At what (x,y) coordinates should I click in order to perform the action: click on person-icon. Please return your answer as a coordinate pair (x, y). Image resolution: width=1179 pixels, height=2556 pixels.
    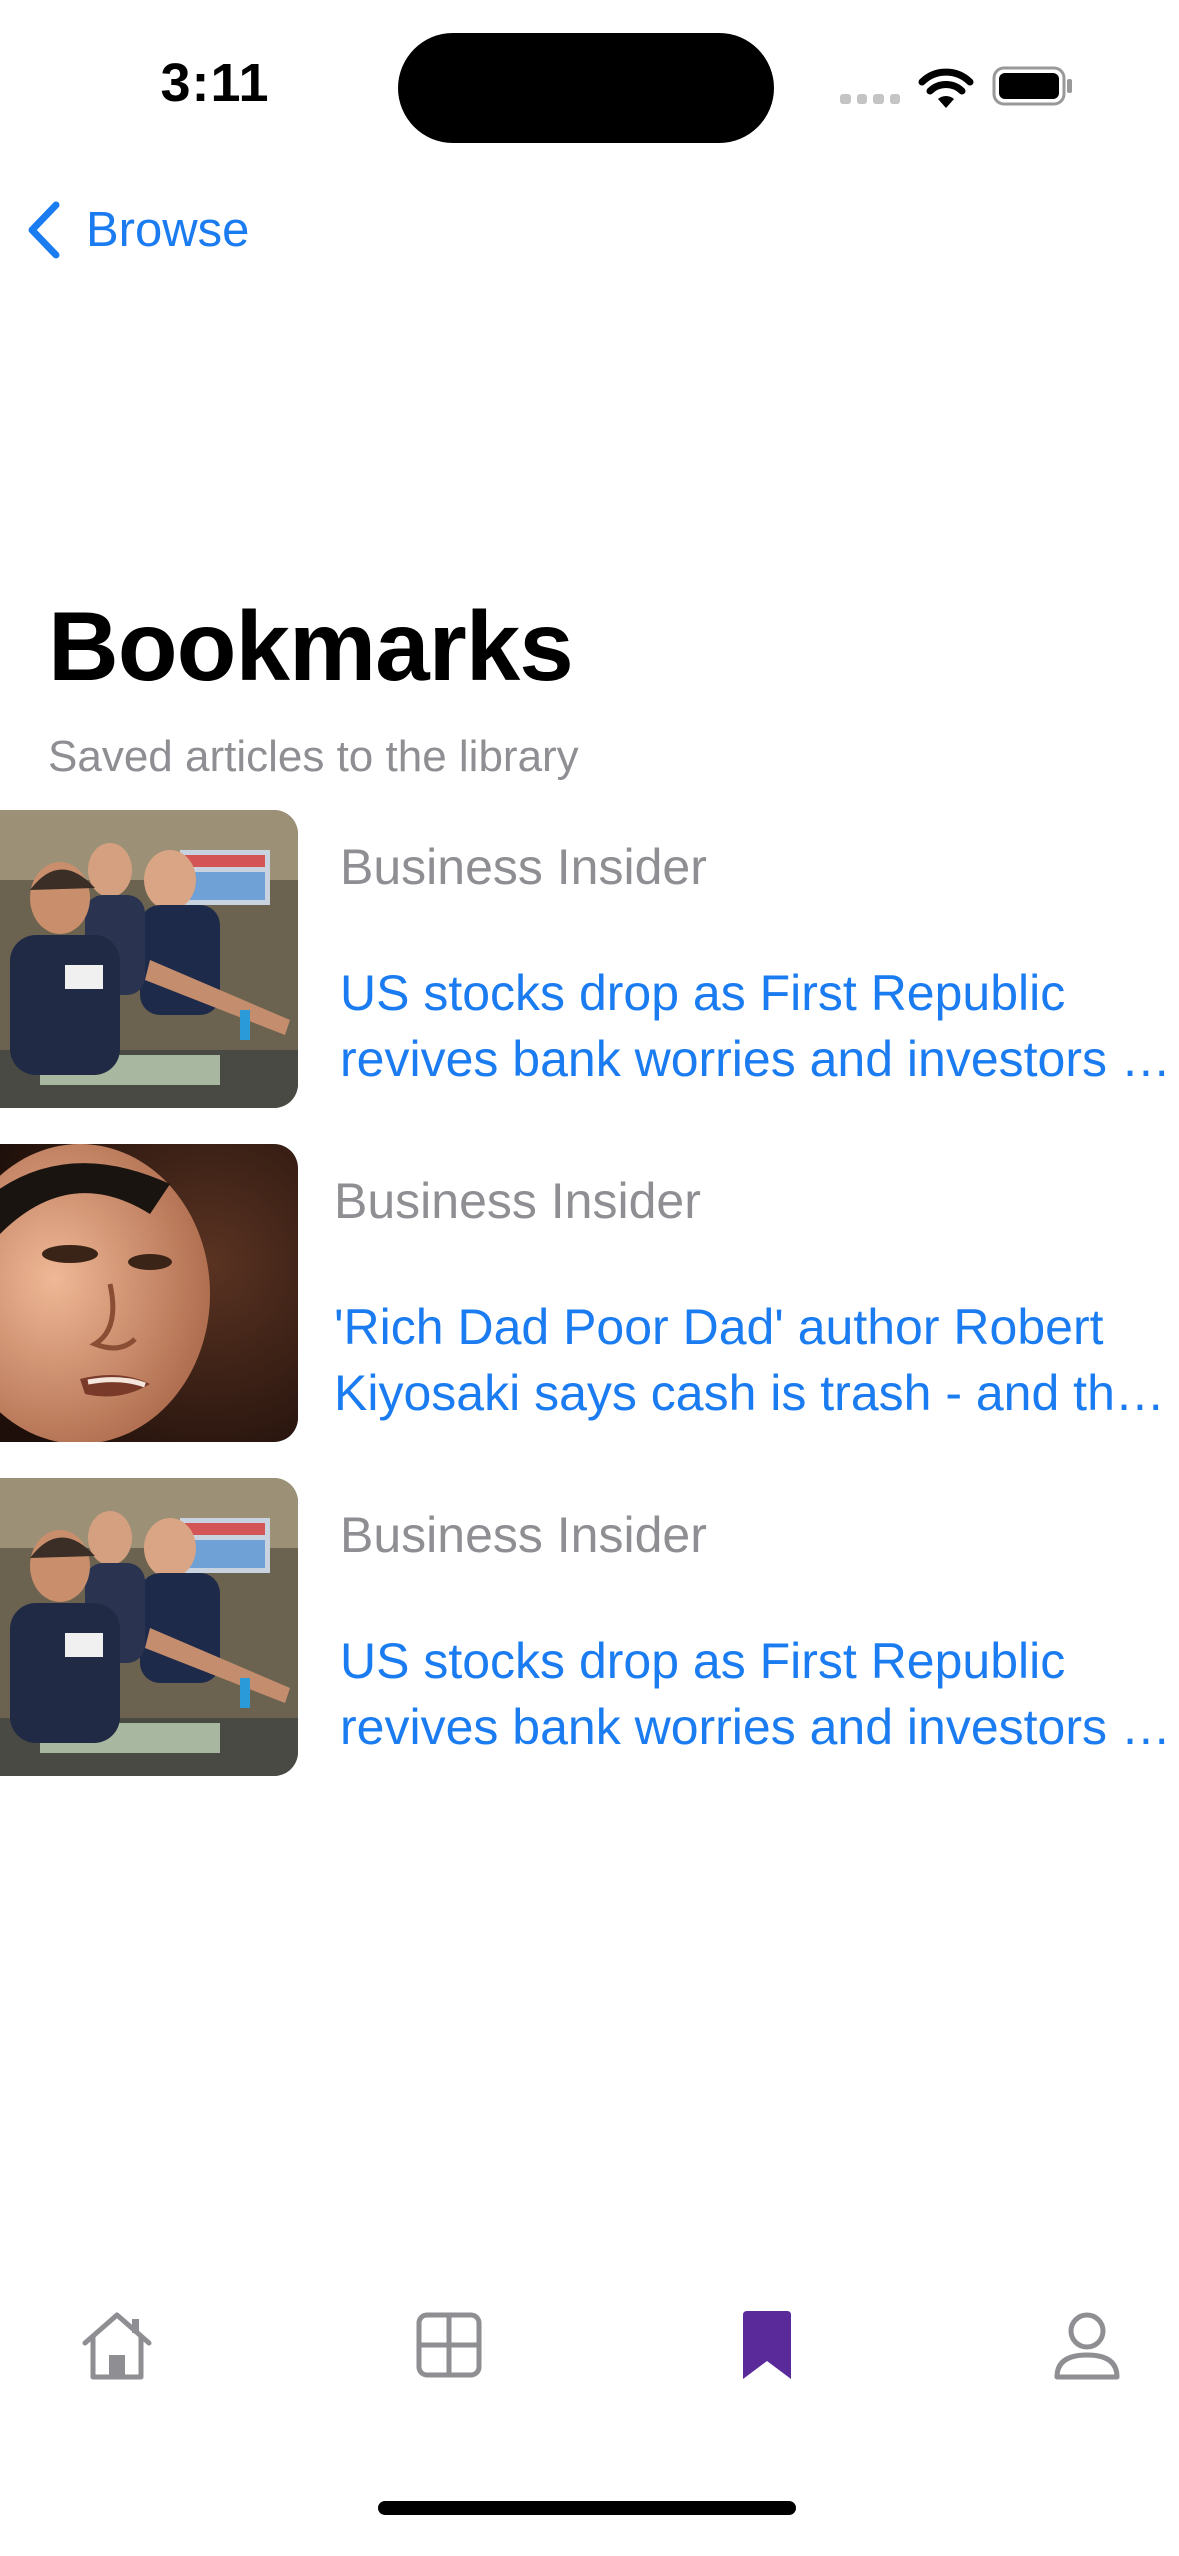
    Looking at the image, I should click on (1087, 2346).